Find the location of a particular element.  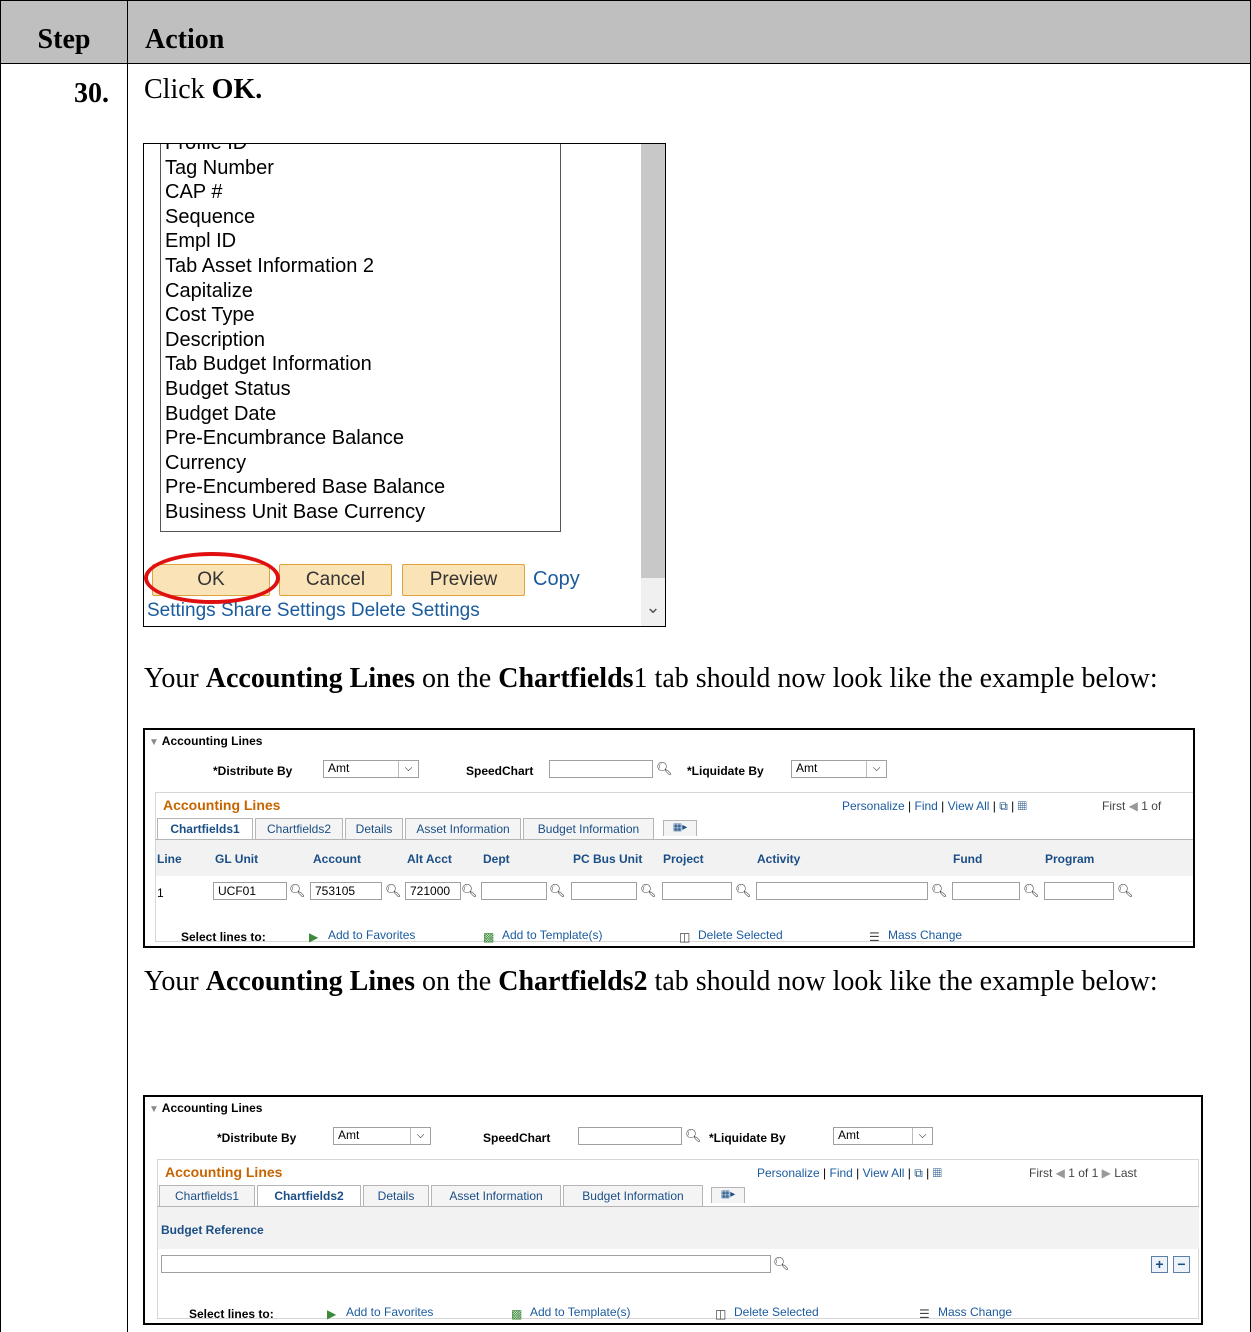

activity-input is located at coordinates (842, 891).